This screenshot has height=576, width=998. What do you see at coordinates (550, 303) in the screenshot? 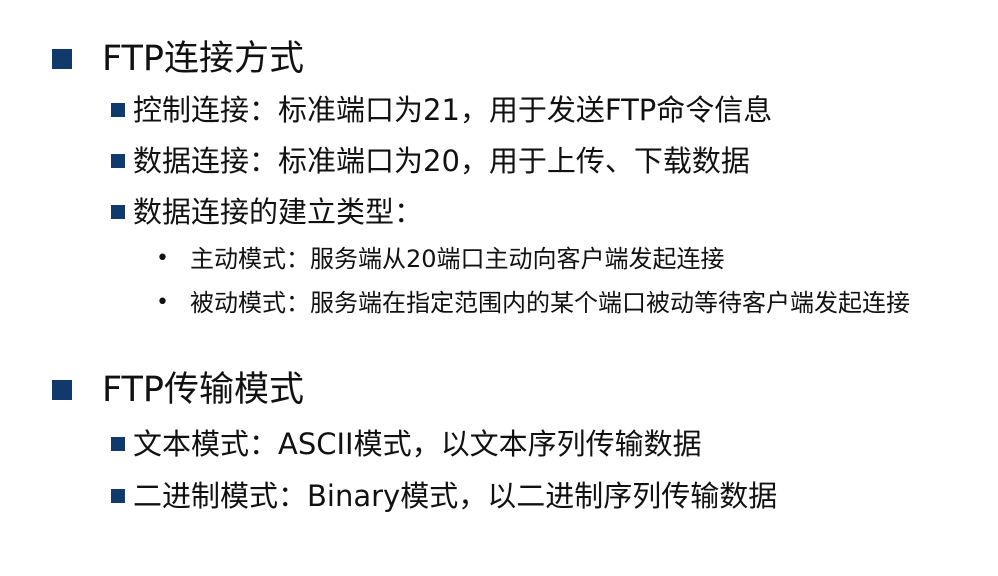
I see `sub-list-item-text: 被动模式：服务端在指定范围内的某个端口被动等待客户端发起连接` at bounding box center [550, 303].